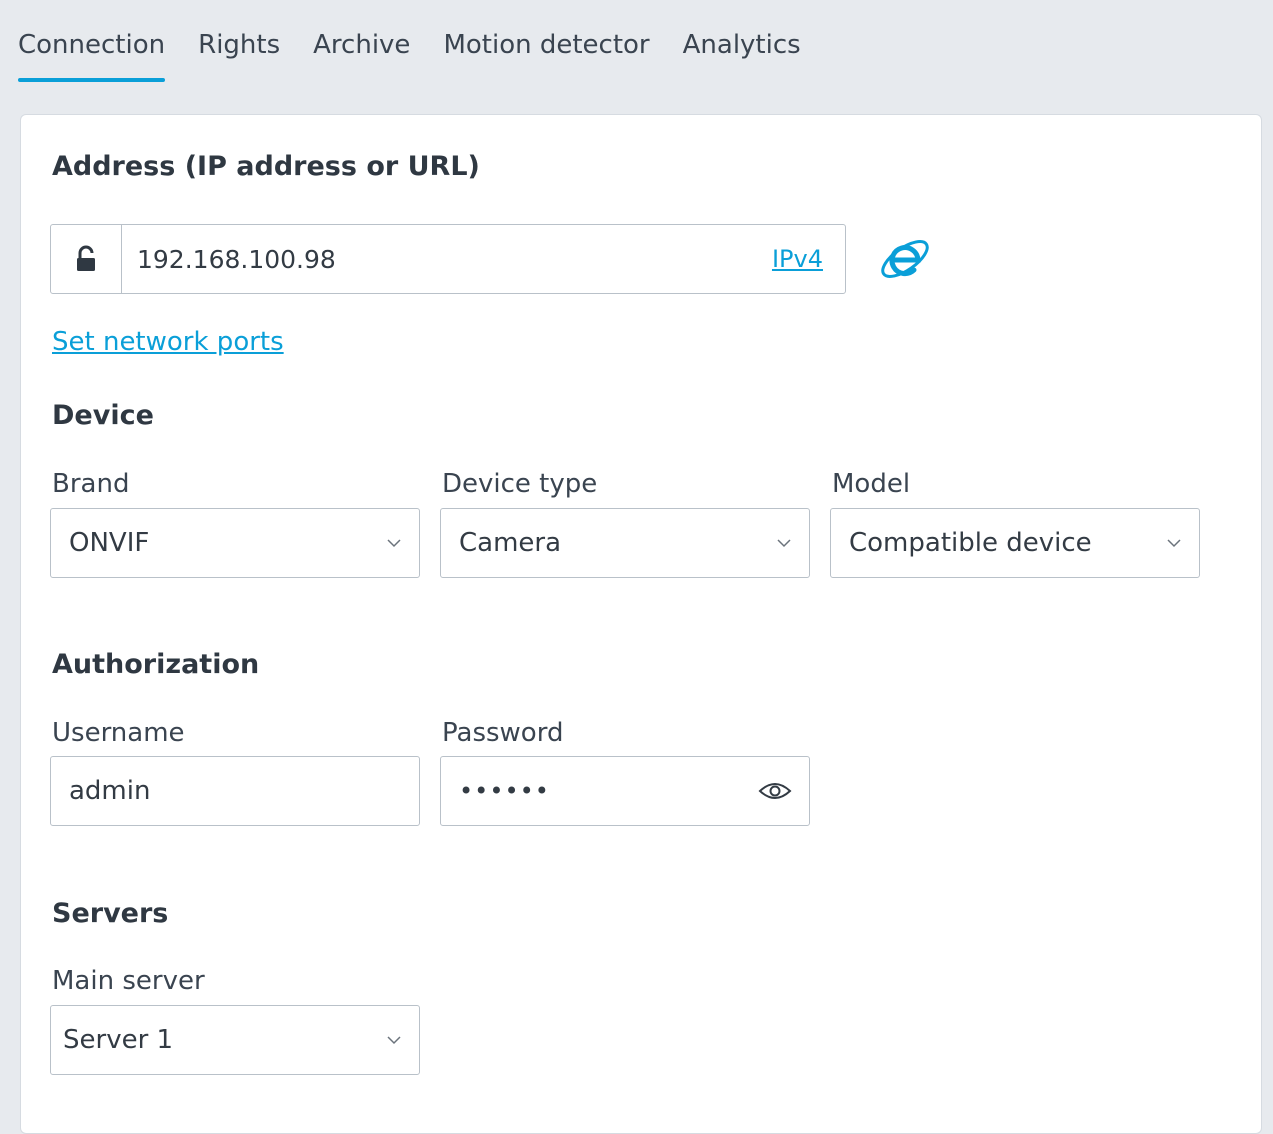 This screenshot has height=1134, width=1273. I want to click on tab-analytics: Analytics, so click(742, 41).